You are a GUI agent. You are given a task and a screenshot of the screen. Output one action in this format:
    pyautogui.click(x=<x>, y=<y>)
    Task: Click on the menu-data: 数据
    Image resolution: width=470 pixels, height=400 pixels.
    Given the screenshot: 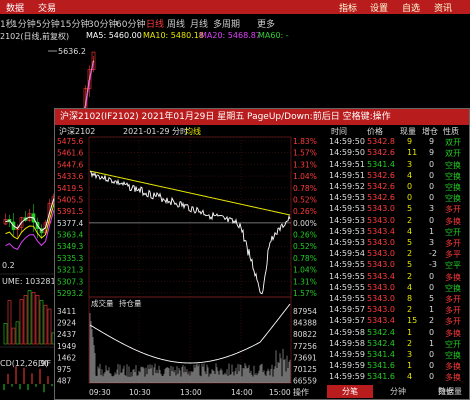 What is the action you would take?
    pyautogui.click(x=15, y=7)
    